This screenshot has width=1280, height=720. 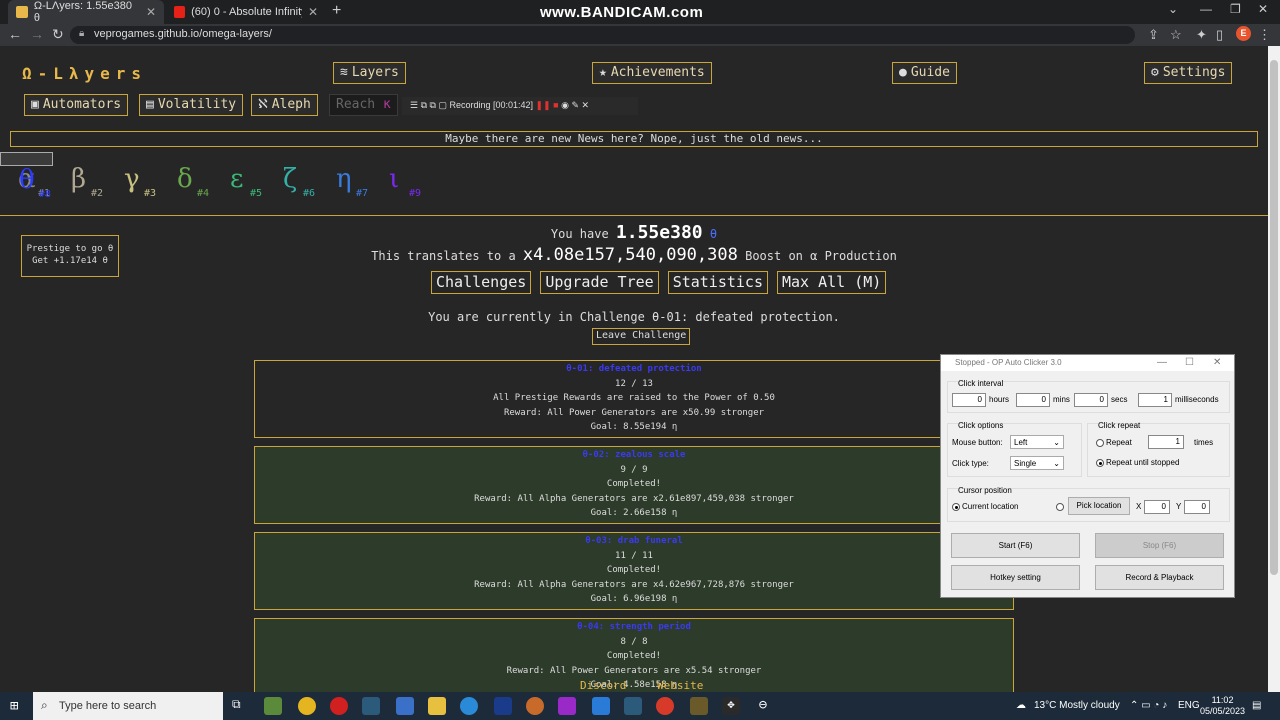 I want to click on window-close-icon: ✕, so click(x=1263, y=9).